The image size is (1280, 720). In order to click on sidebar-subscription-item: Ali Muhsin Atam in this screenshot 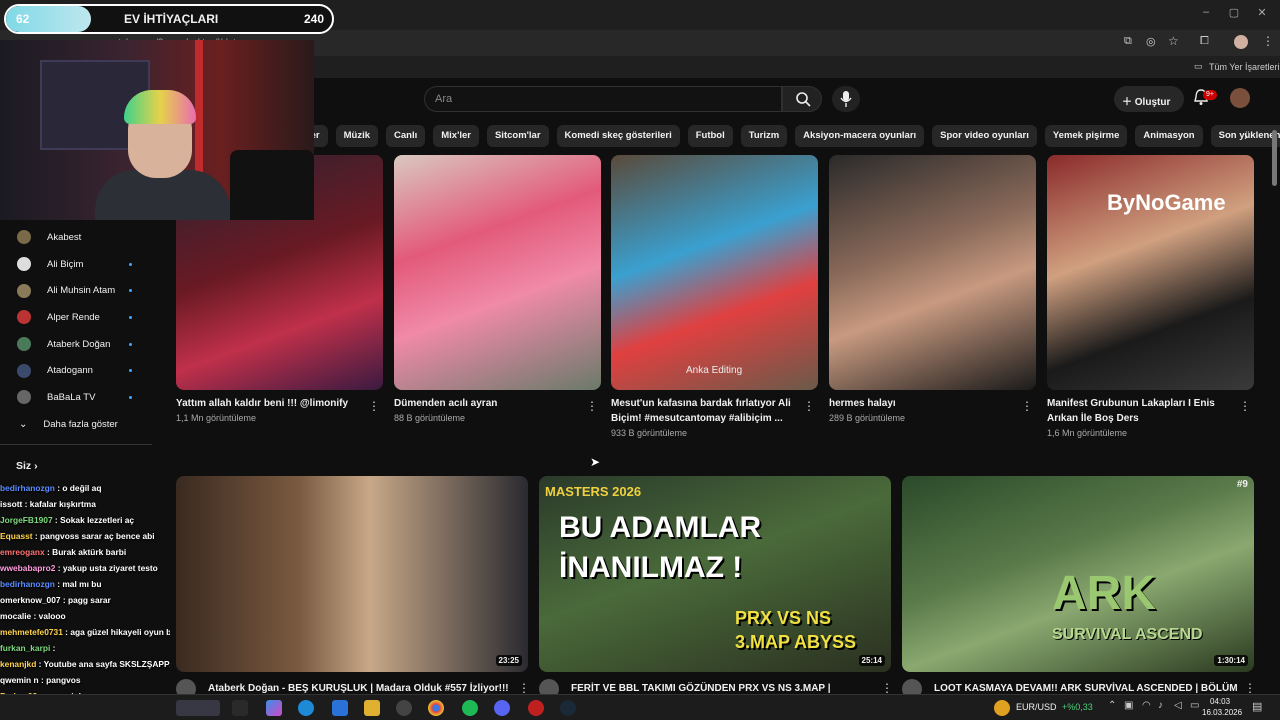, I will do `click(85, 290)`.